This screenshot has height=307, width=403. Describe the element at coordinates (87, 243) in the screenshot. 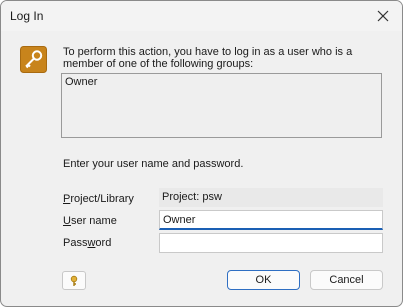

I see `password-label: Password` at that location.